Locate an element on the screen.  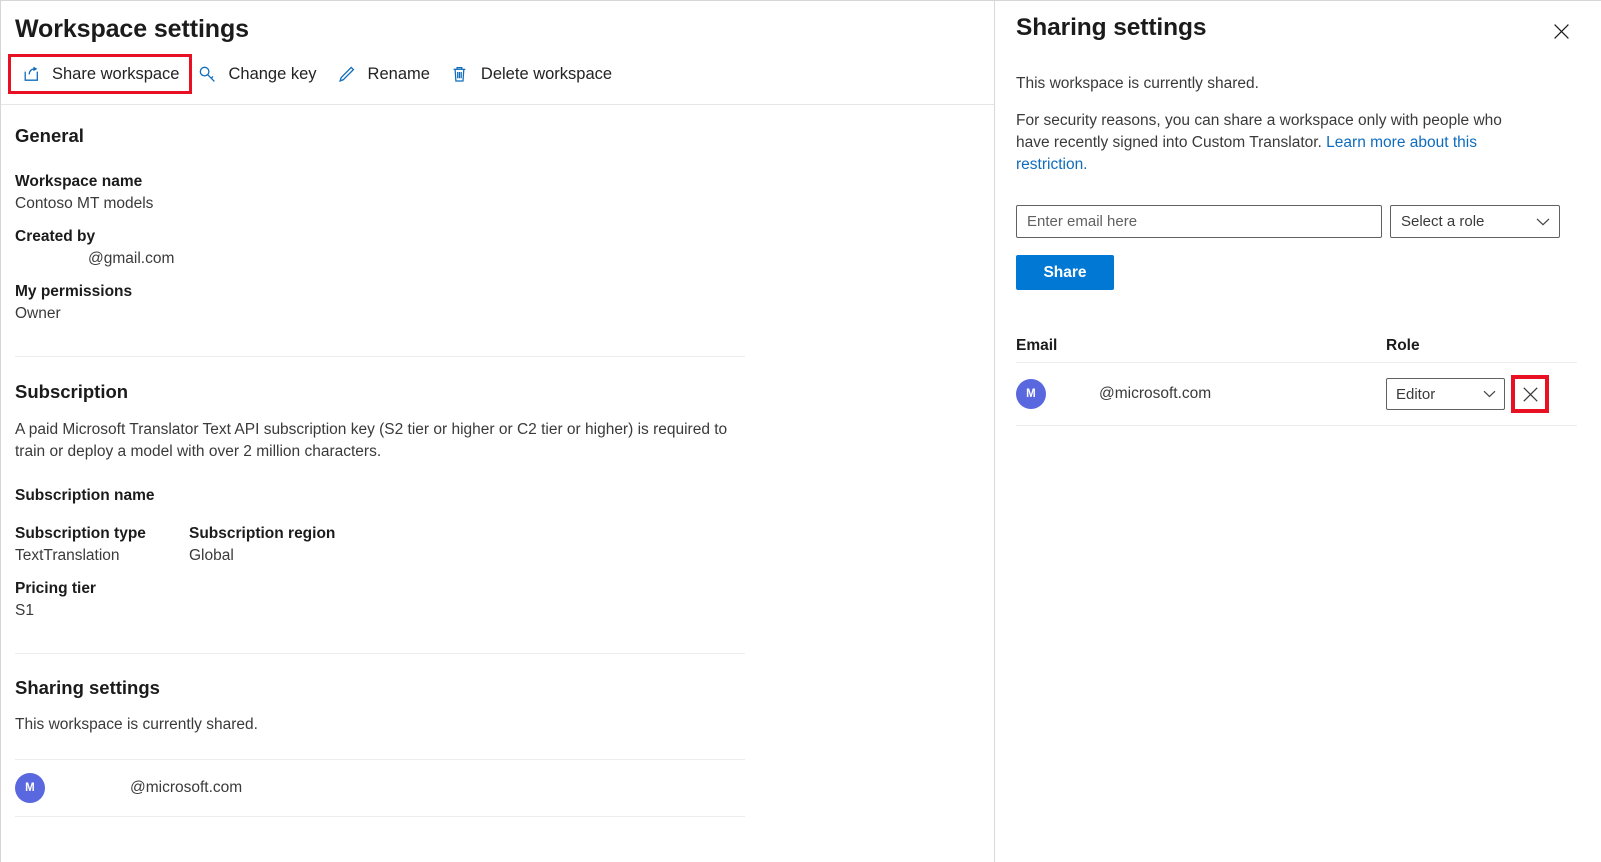
subscription-region-label: Subscription region is located at coordinates (262, 533).